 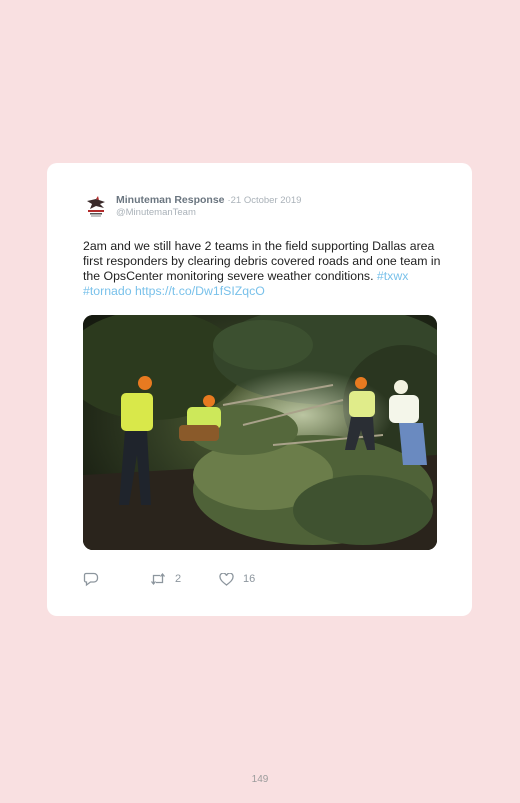 I want to click on minuteman-logo-icon, so click(x=96, y=206).